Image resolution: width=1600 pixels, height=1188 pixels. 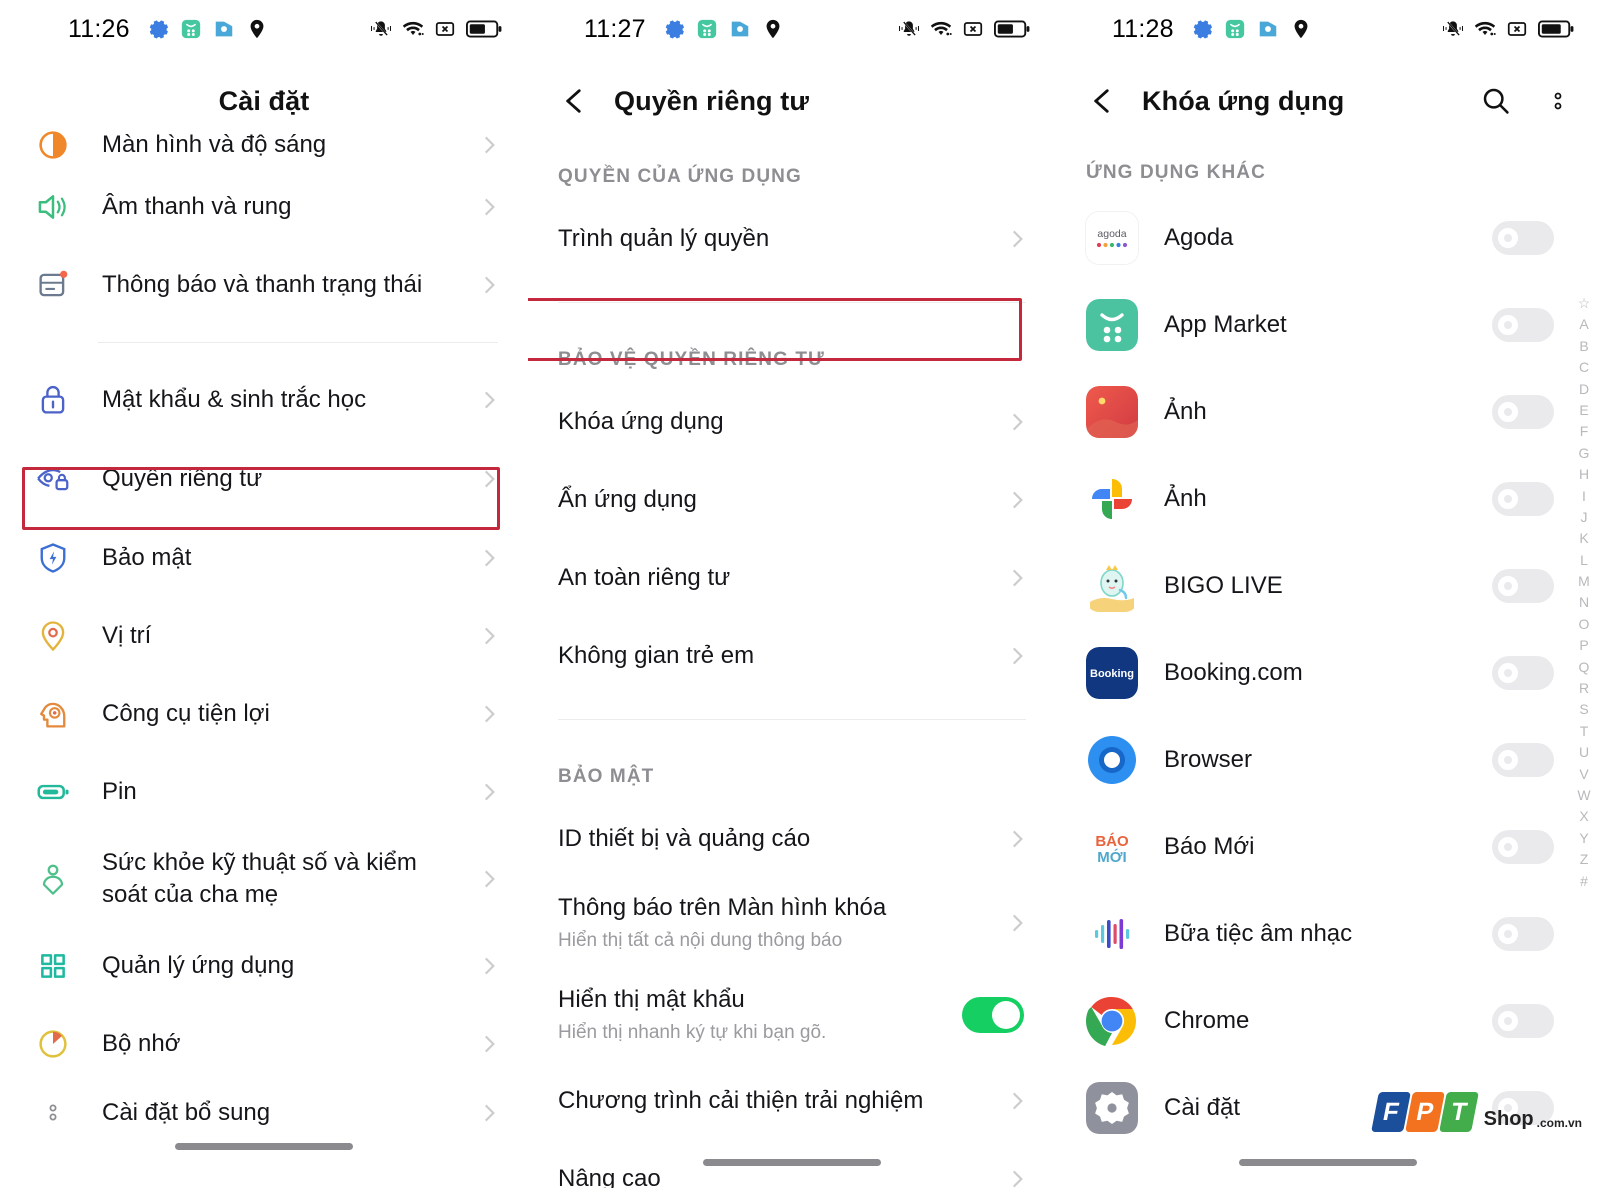 I want to click on list-item-permission-manager: Trình quản lý quyền, so click(x=792, y=239).